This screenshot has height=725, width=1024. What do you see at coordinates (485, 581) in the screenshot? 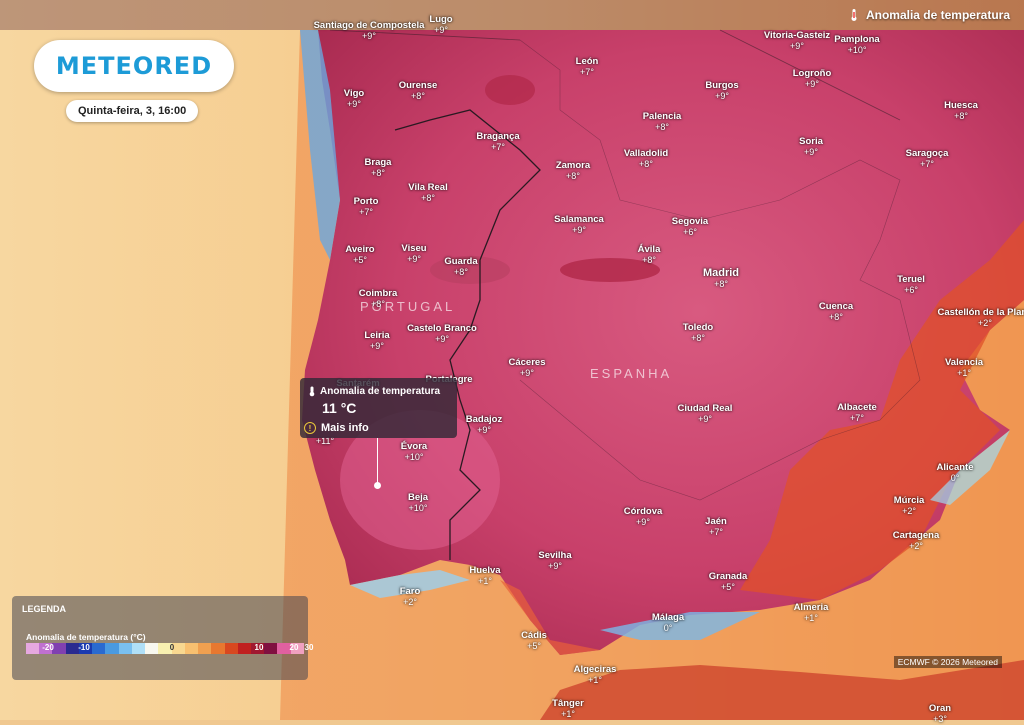
I see `city-anomaly-value: +1°` at bounding box center [485, 581].